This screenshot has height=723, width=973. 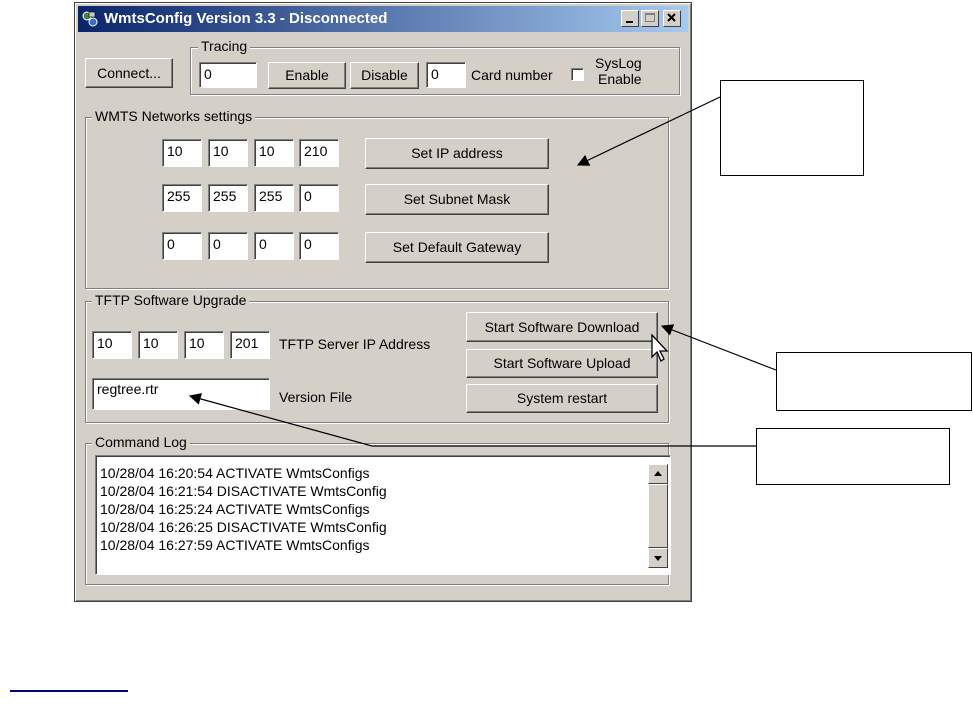 I want to click on close-button, so click(x=672, y=18).